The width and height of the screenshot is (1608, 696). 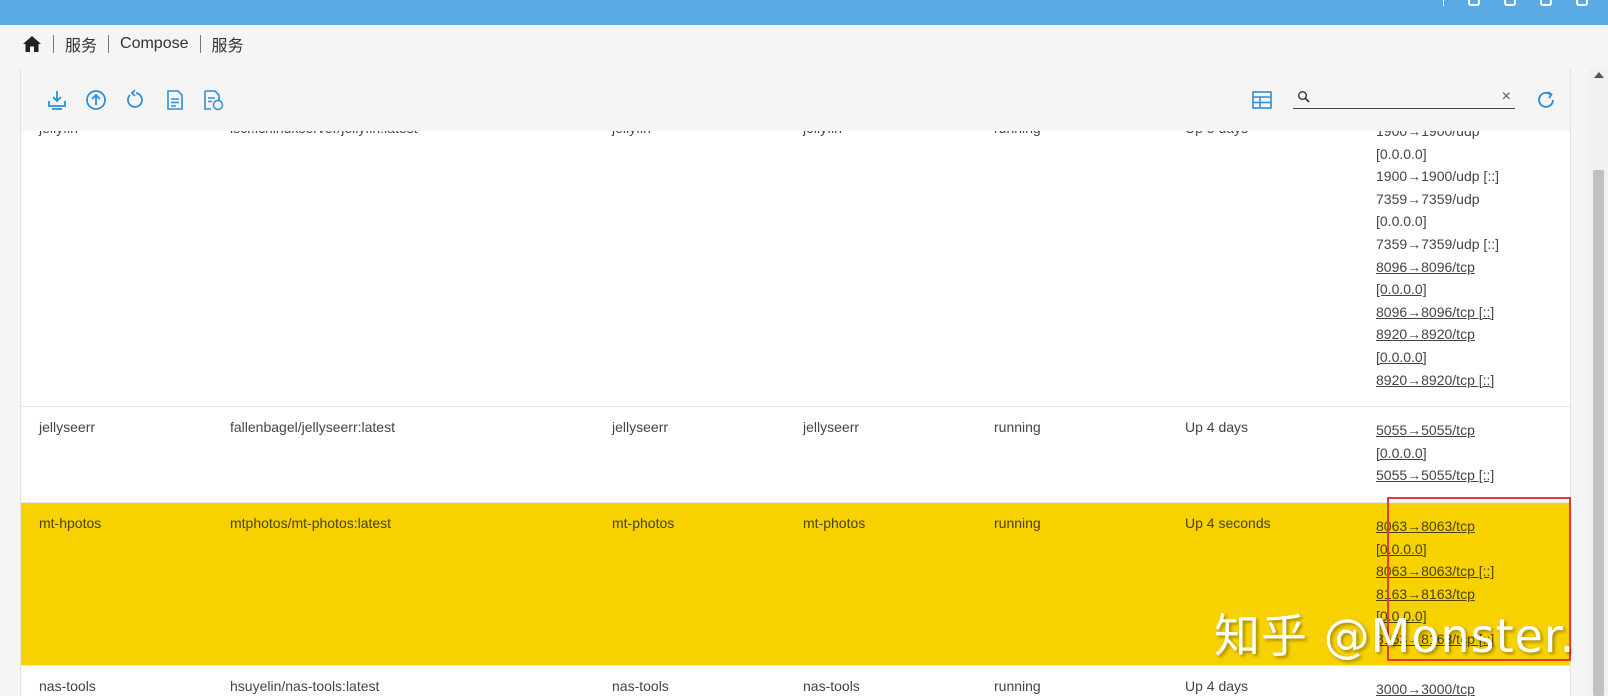 I want to click on port-link: 3000→3000/tcp, so click(x=1451, y=687).